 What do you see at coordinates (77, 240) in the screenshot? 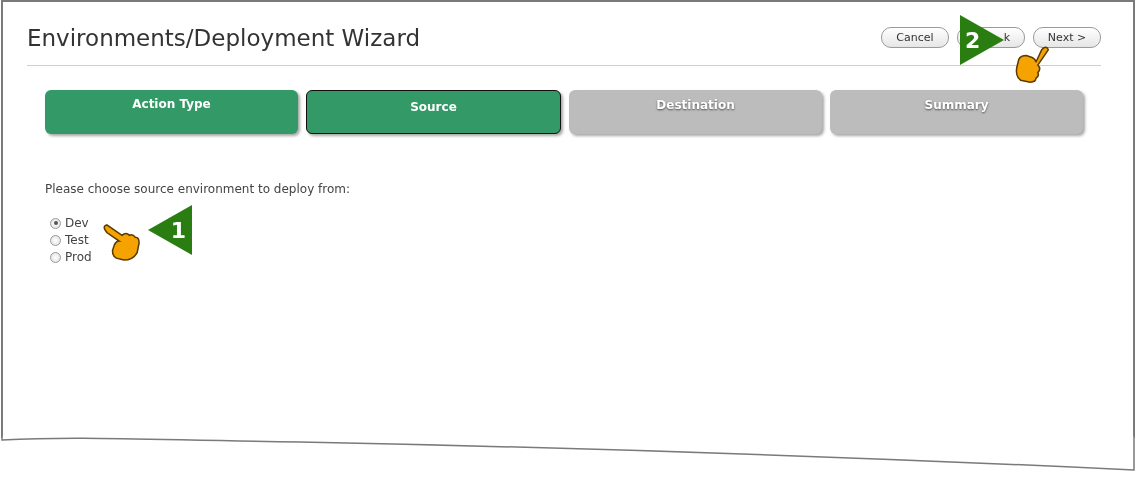
I see `option-label: Test` at bounding box center [77, 240].